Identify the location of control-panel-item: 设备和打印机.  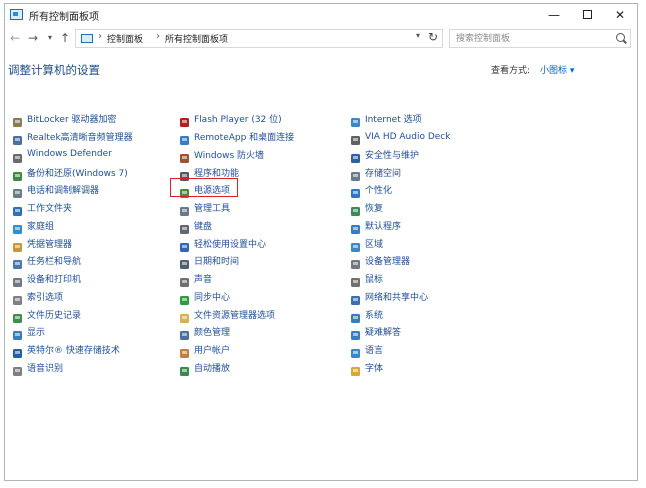
(72, 279).